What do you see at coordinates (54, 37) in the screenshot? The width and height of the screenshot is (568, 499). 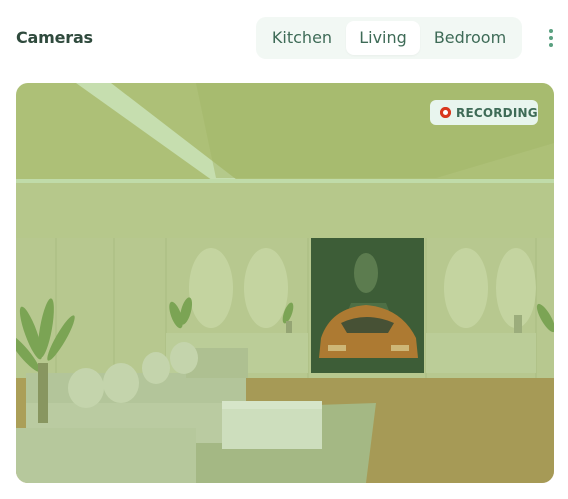 I see `card-title: Cameras` at bounding box center [54, 37].